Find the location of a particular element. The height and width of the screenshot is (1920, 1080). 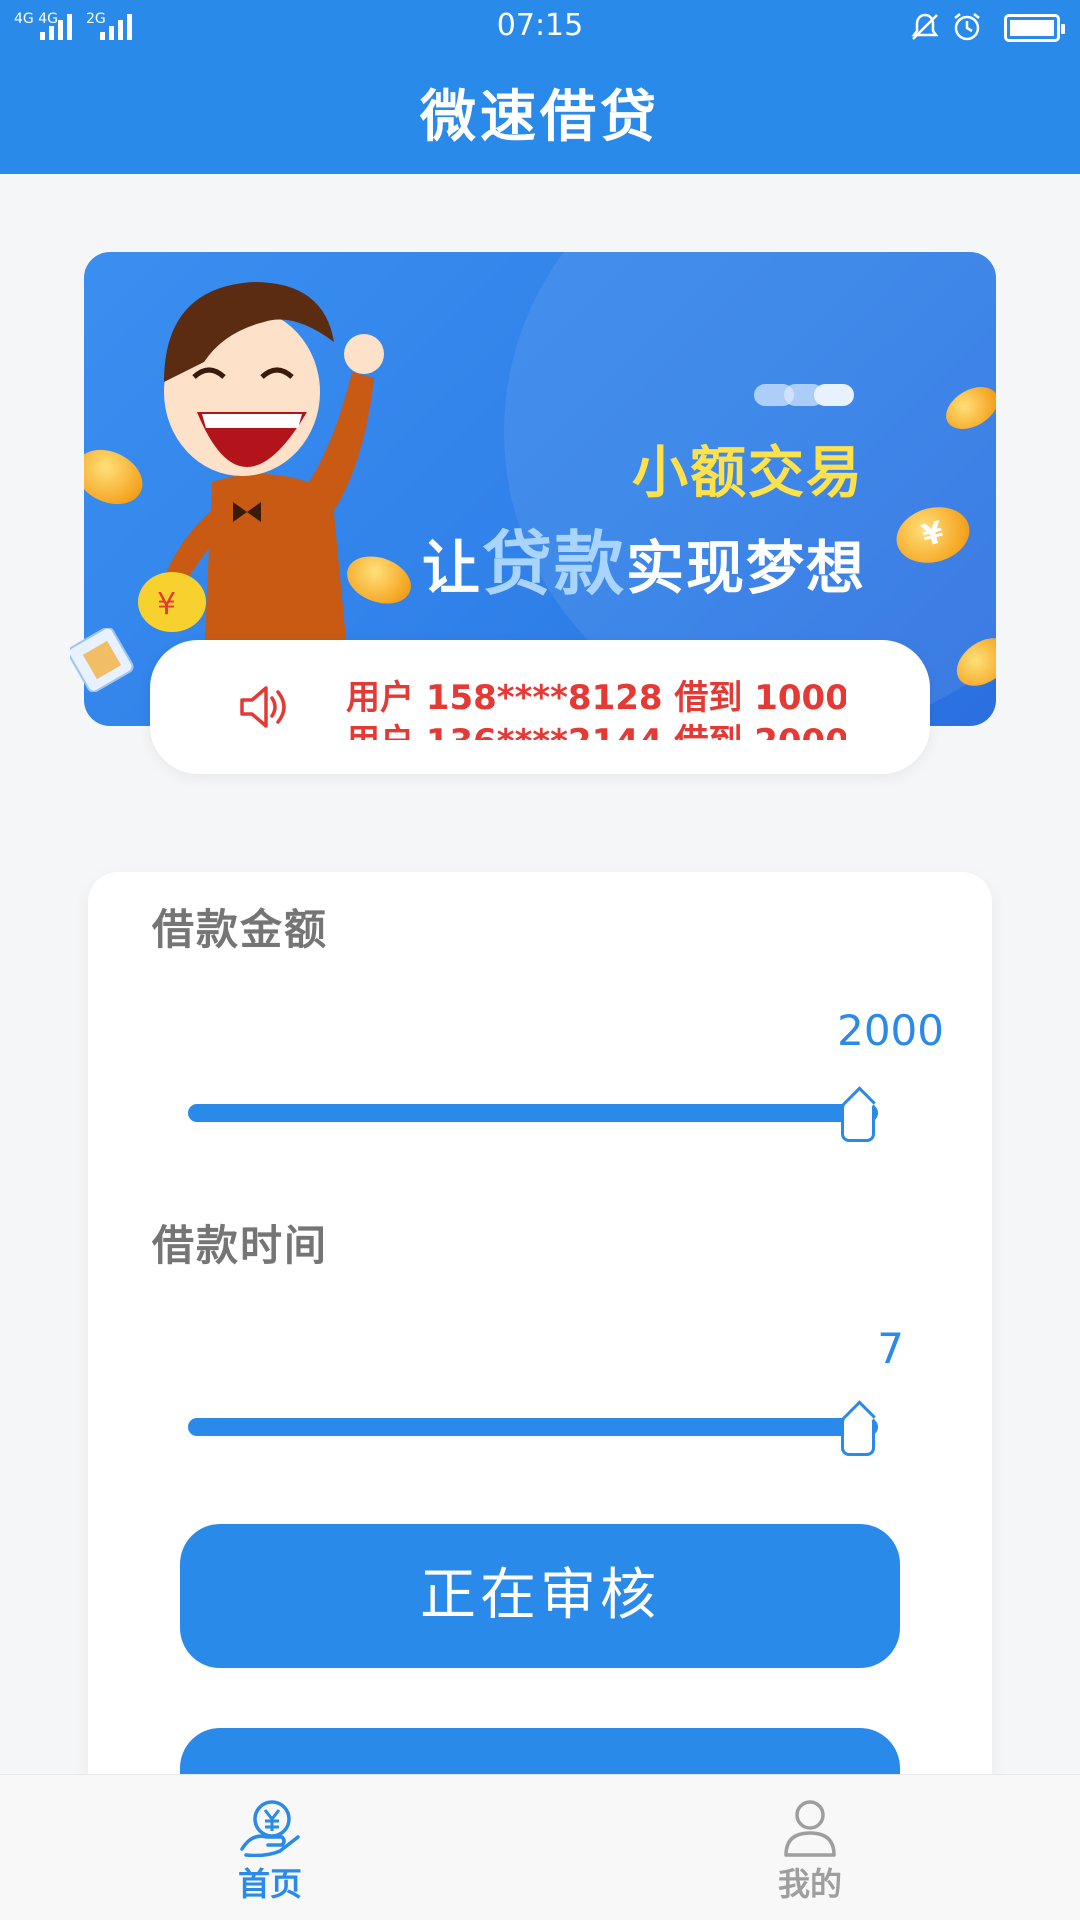

battery-icon is located at coordinates (1034, 28).